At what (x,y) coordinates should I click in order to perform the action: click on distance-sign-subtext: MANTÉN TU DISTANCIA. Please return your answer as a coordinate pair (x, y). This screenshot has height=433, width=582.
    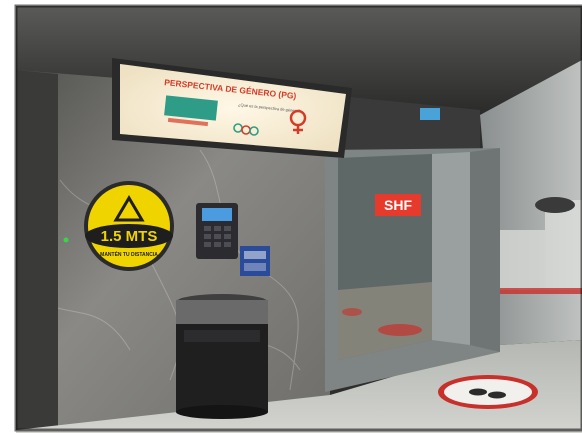
    Looking at the image, I should click on (129, 254).